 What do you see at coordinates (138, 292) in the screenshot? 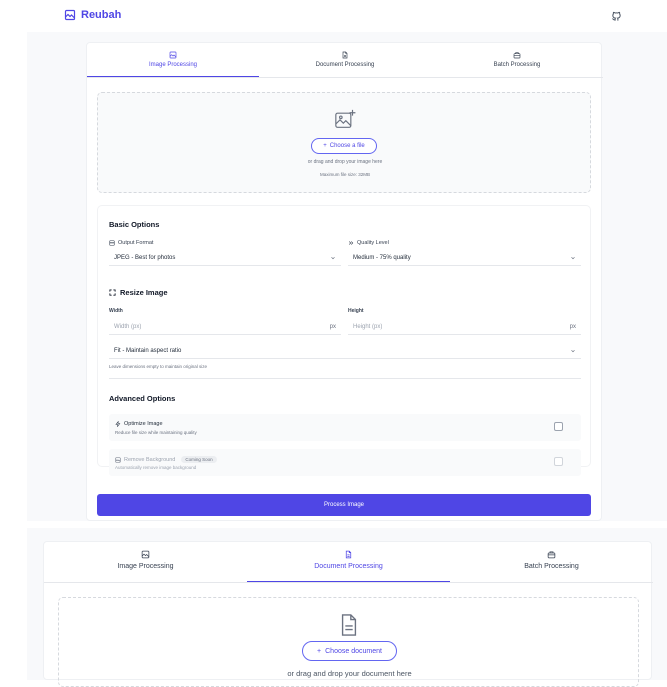
I see `resize-image-heading: Resize Image` at bounding box center [138, 292].